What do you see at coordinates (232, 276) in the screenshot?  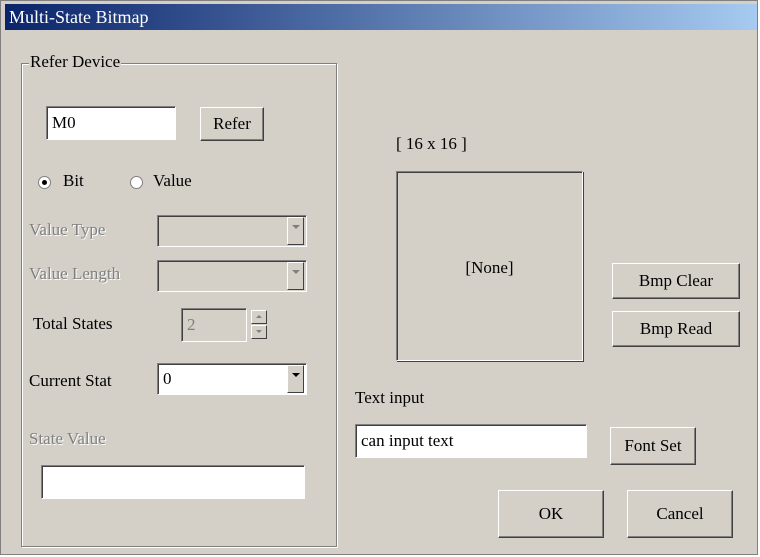 I see `value-length-select` at bounding box center [232, 276].